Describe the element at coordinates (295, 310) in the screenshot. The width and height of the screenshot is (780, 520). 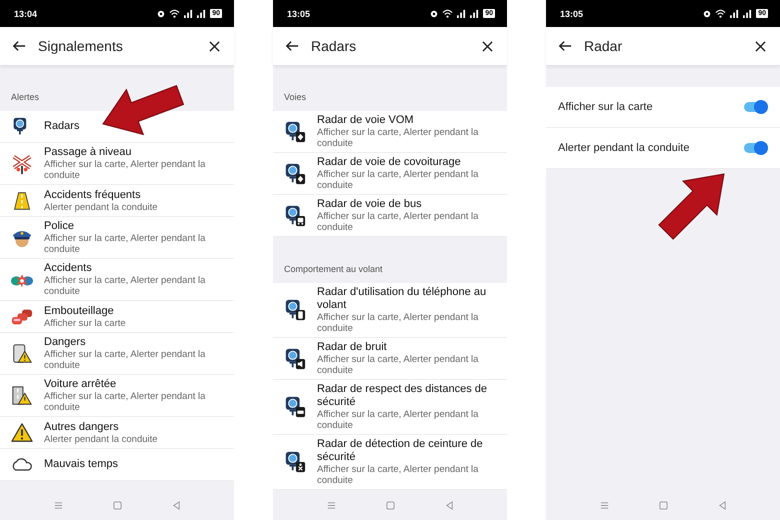
I see `radar-phone-icon` at that location.